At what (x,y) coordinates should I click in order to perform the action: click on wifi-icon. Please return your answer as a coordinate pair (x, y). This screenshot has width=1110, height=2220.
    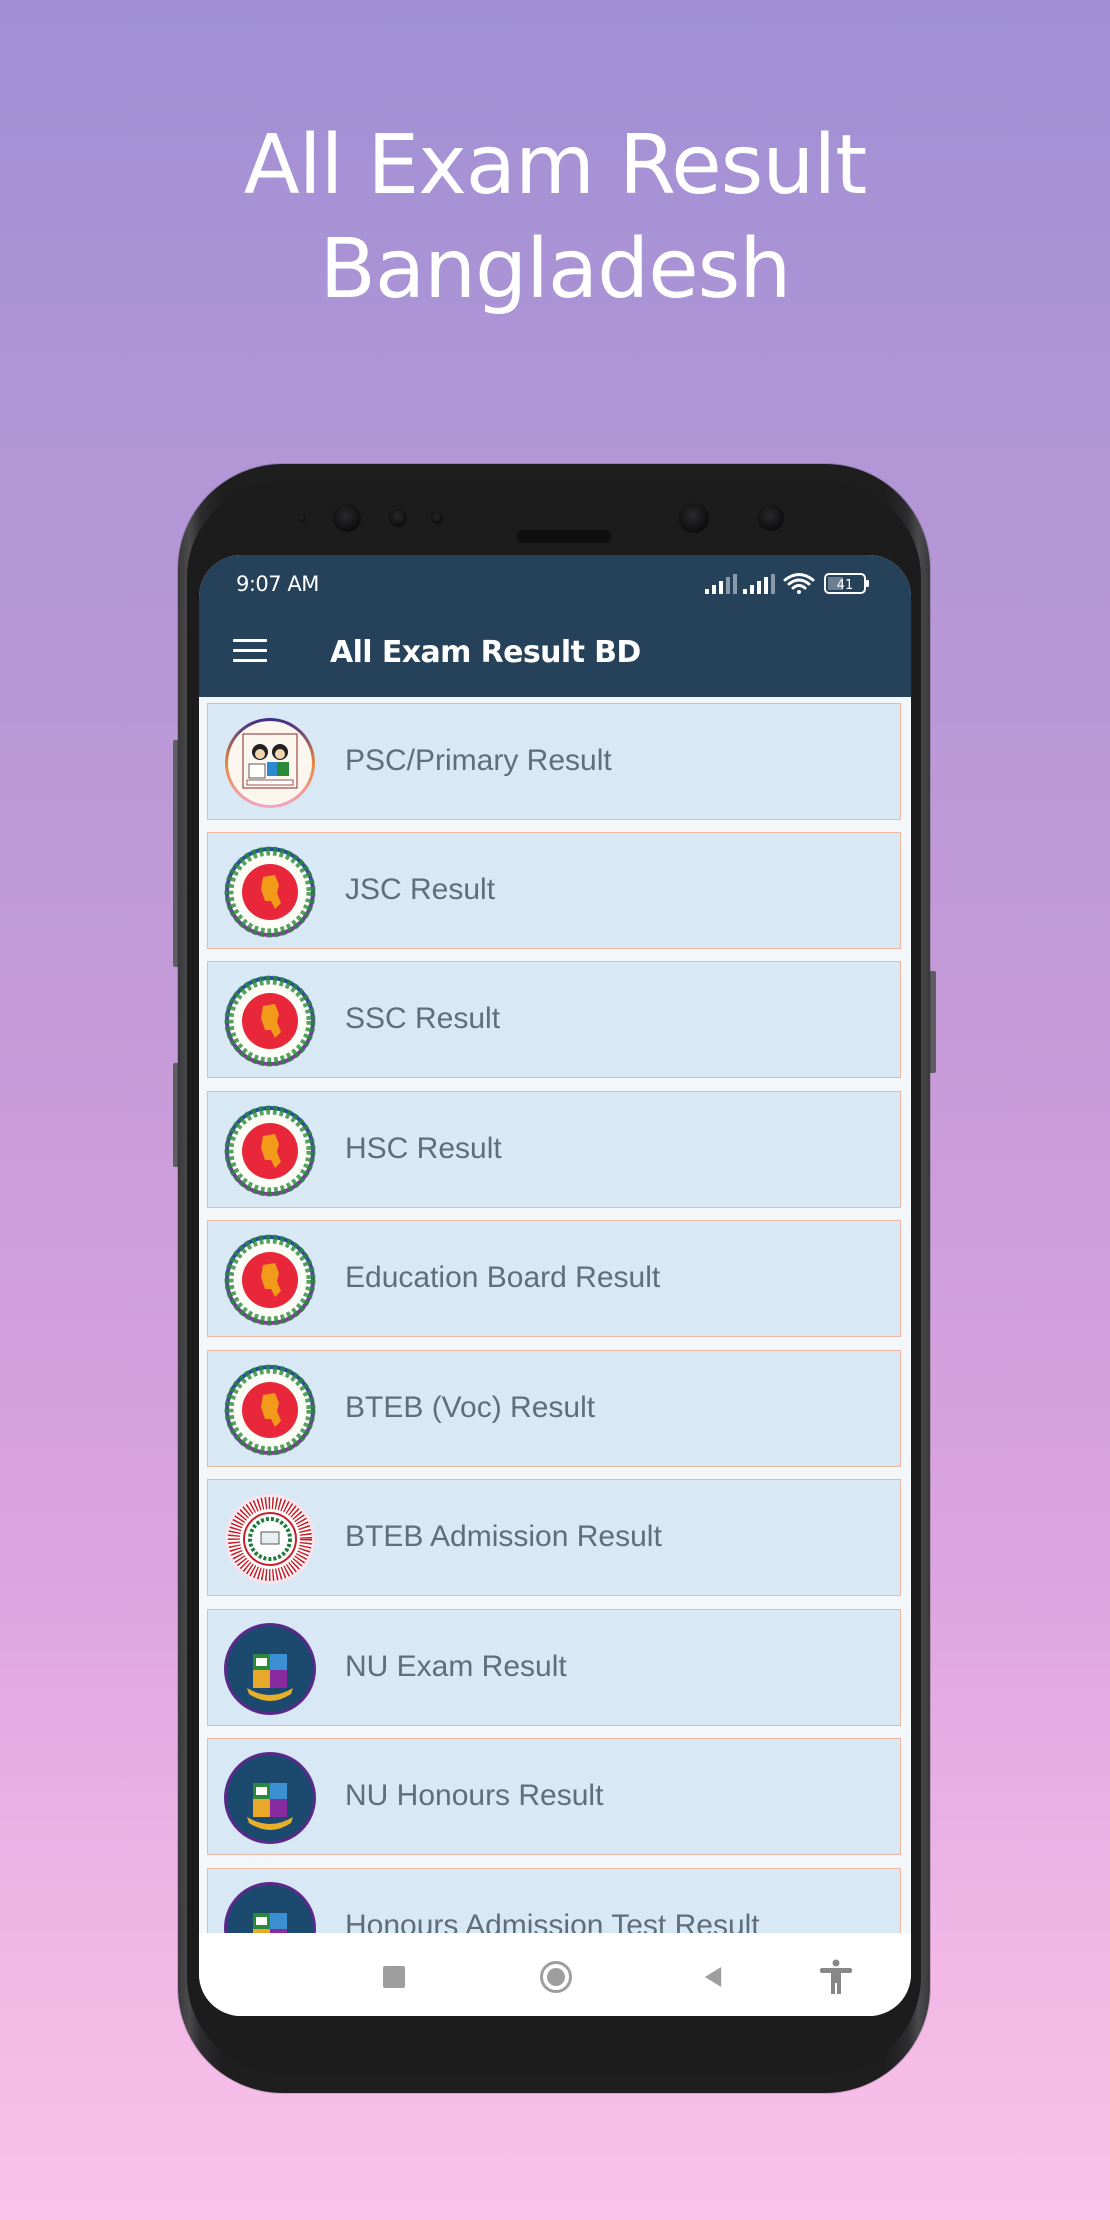
    Looking at the image, I should click on (799, 583).